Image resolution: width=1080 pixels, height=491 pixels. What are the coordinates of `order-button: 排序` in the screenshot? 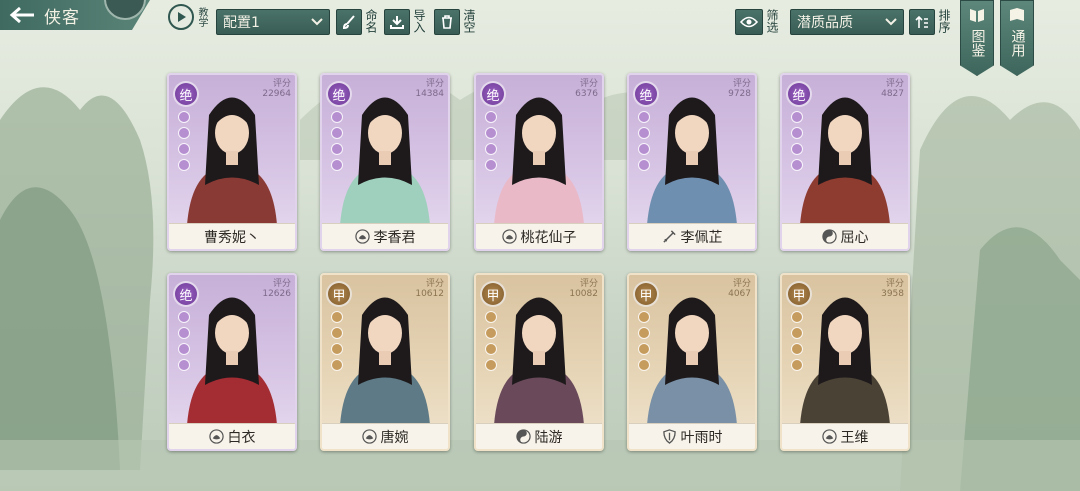 It's located at (930, 22).